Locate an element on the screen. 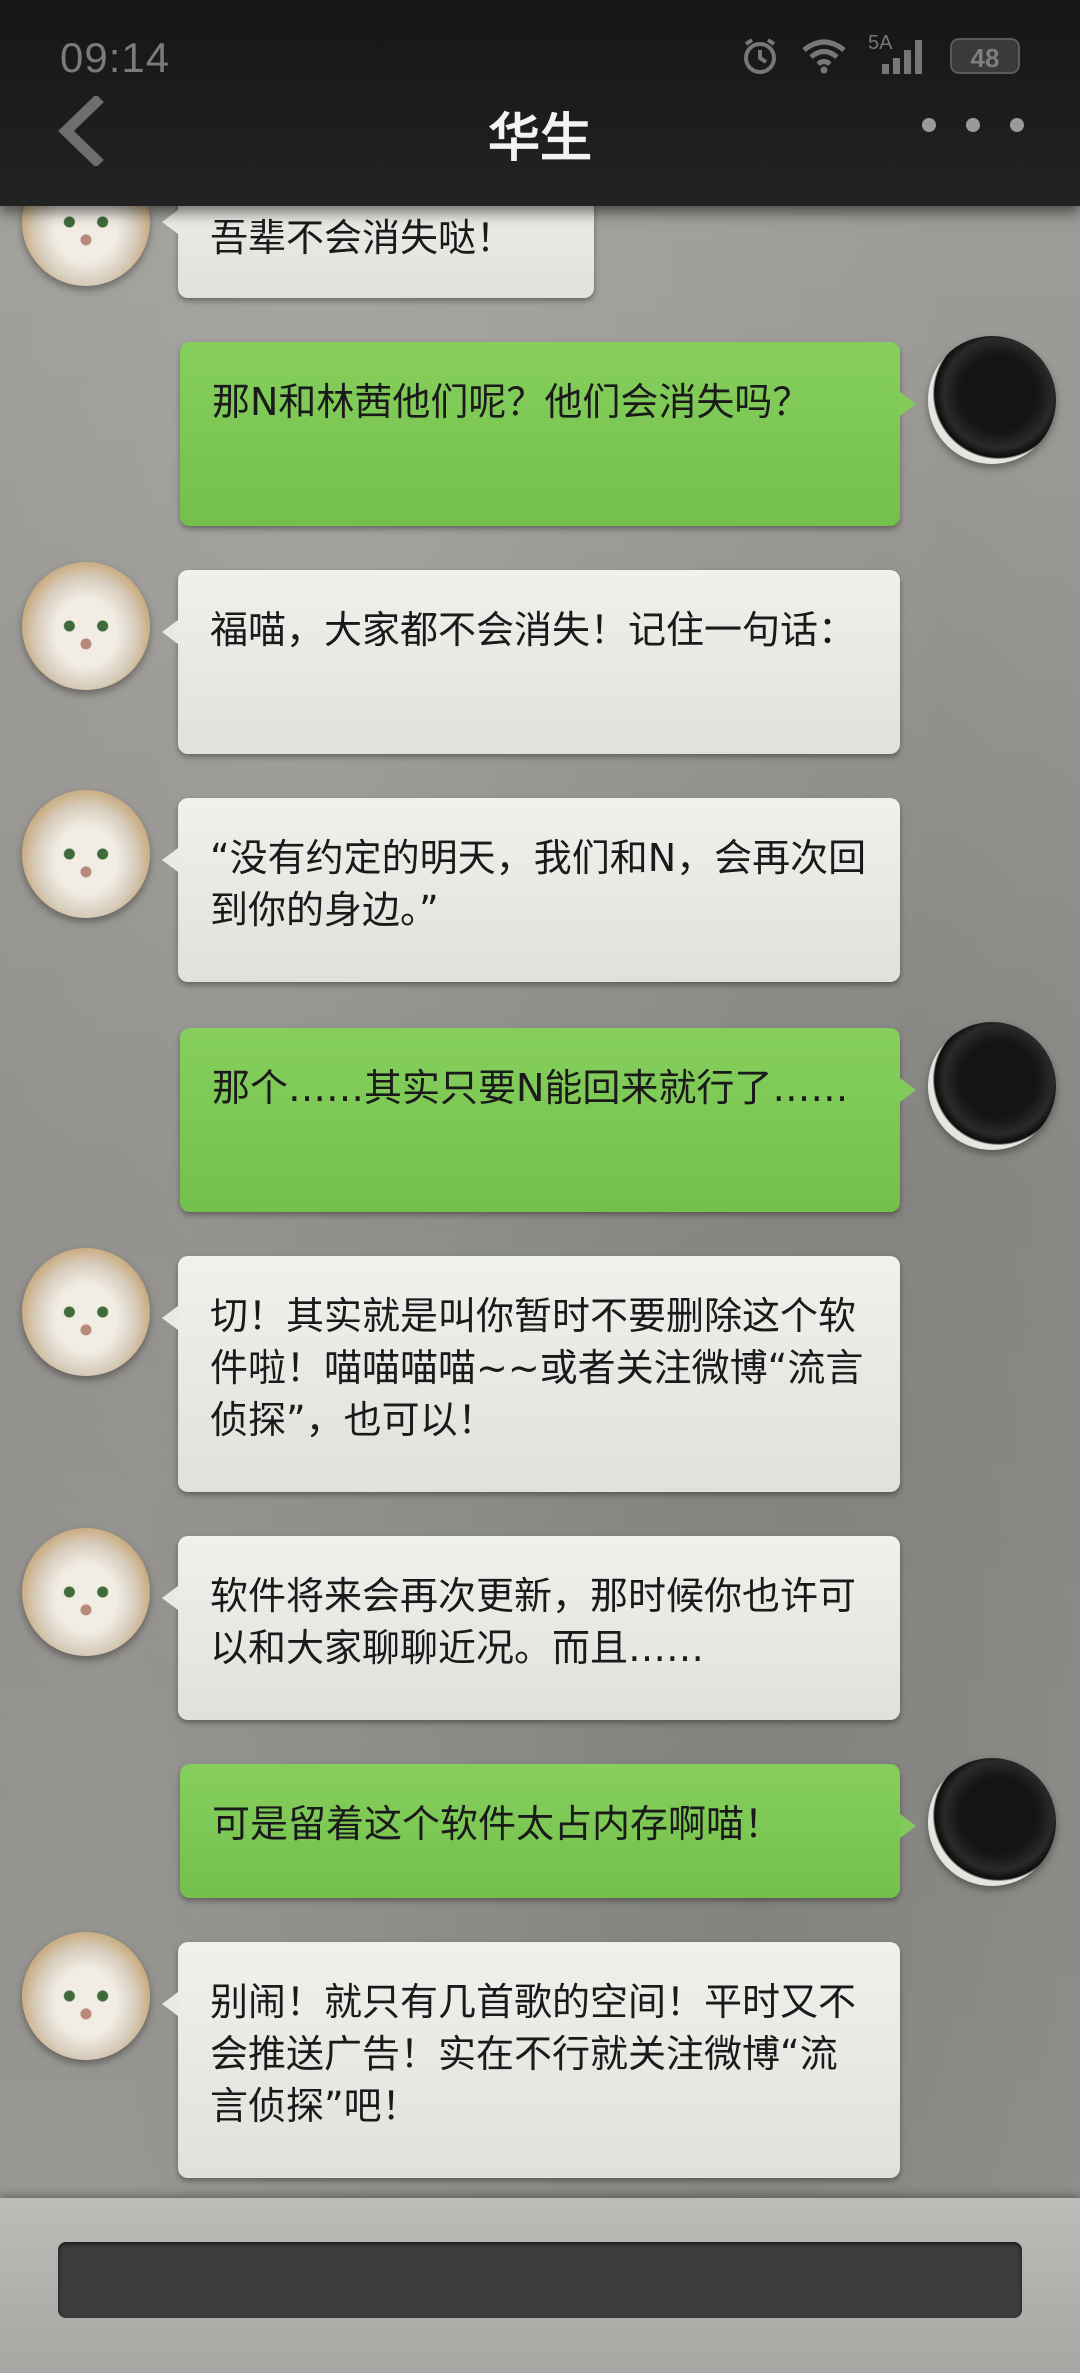  message-bubble-sent: 那N和林茜他们呢？他们会消失吗？ is located at coordinates (548, 434).